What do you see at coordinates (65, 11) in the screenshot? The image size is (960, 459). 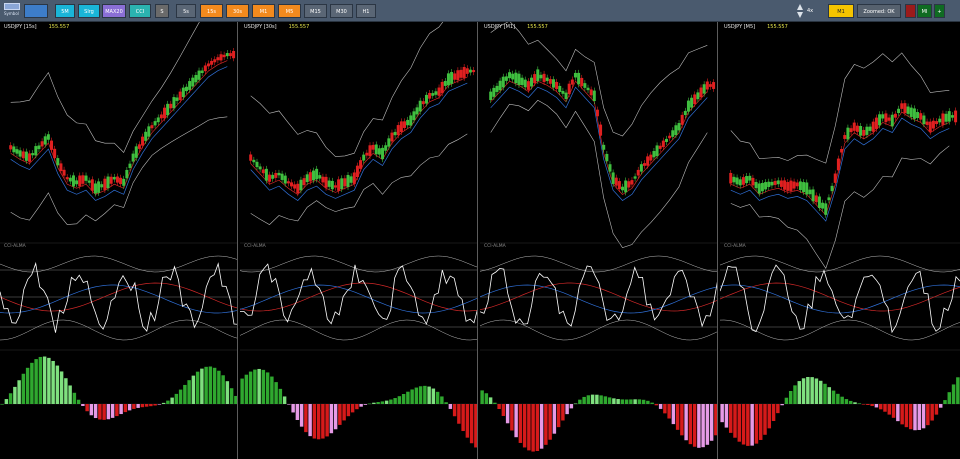 I see `tf-5m-button: 5M` at bounding box center [65, 11].